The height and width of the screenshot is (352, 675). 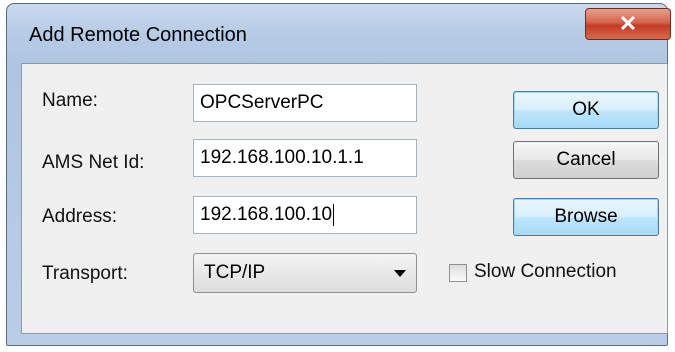 What do you see at coordinates (586, 110) in the screenshot?
I see `ok-button: OK` at bounding box center [586, 110].